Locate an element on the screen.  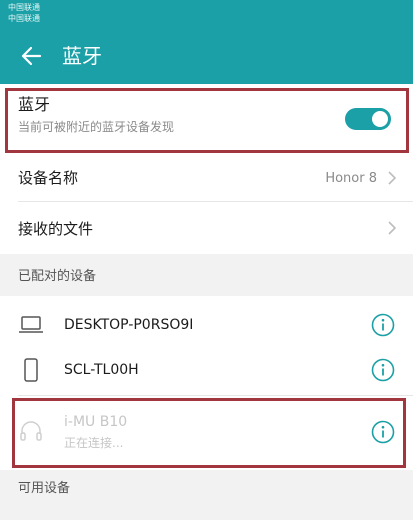
available-devices-header: 可用设备 is located at coordinates (206, 495).